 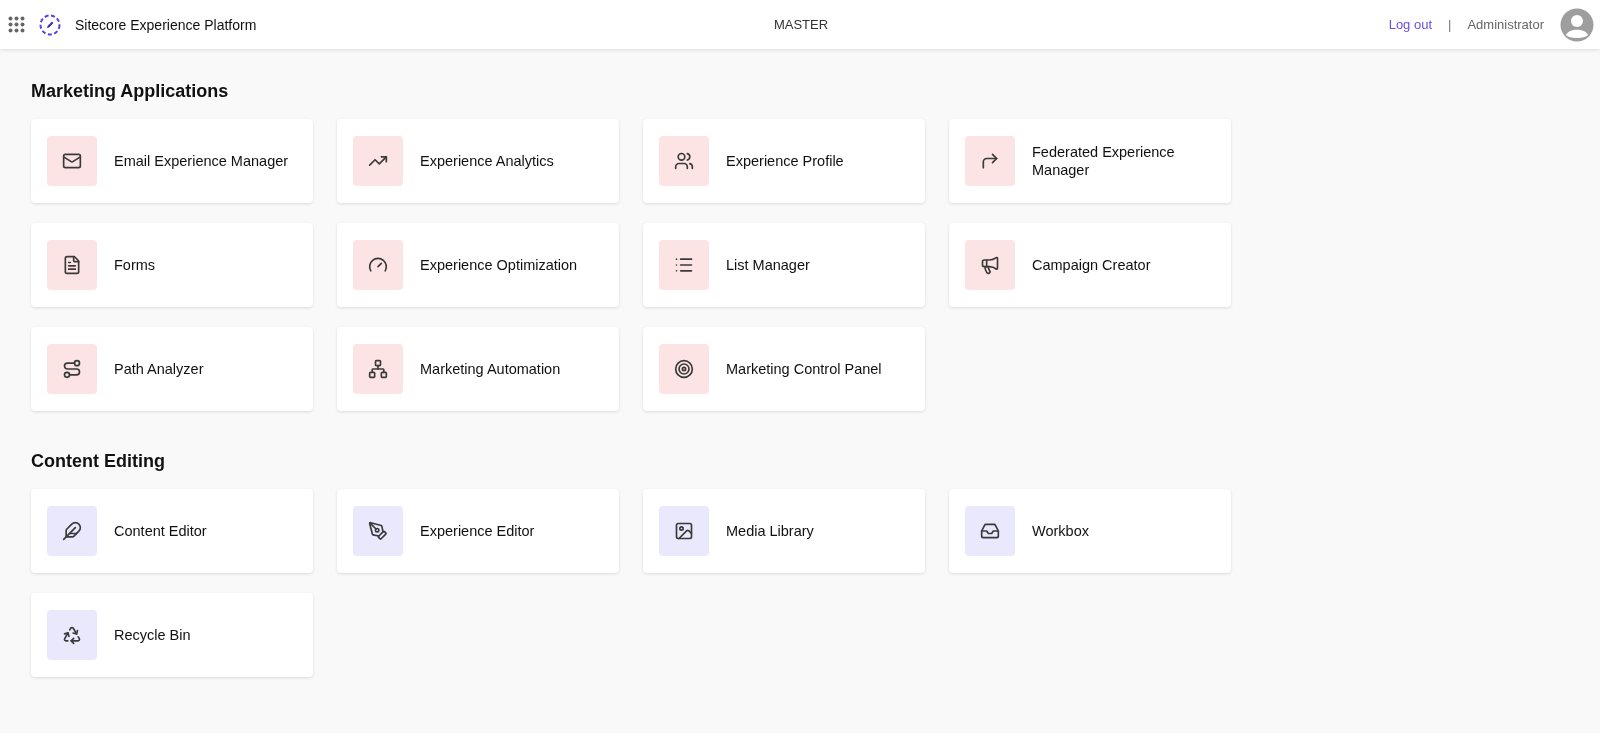 I want to click on app-title: Sitecore Experience Platform, so click(x=166, y=24).